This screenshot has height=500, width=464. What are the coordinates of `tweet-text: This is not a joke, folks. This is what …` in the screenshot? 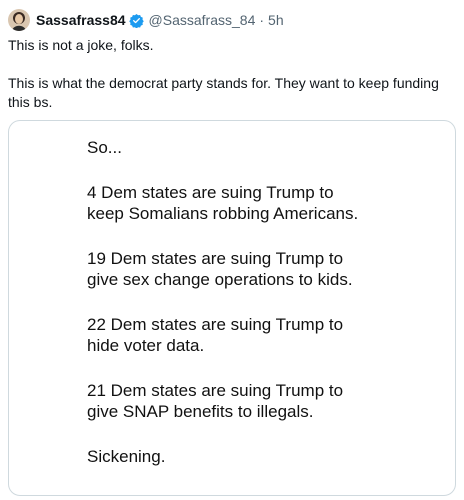 It's located at (232, 74).